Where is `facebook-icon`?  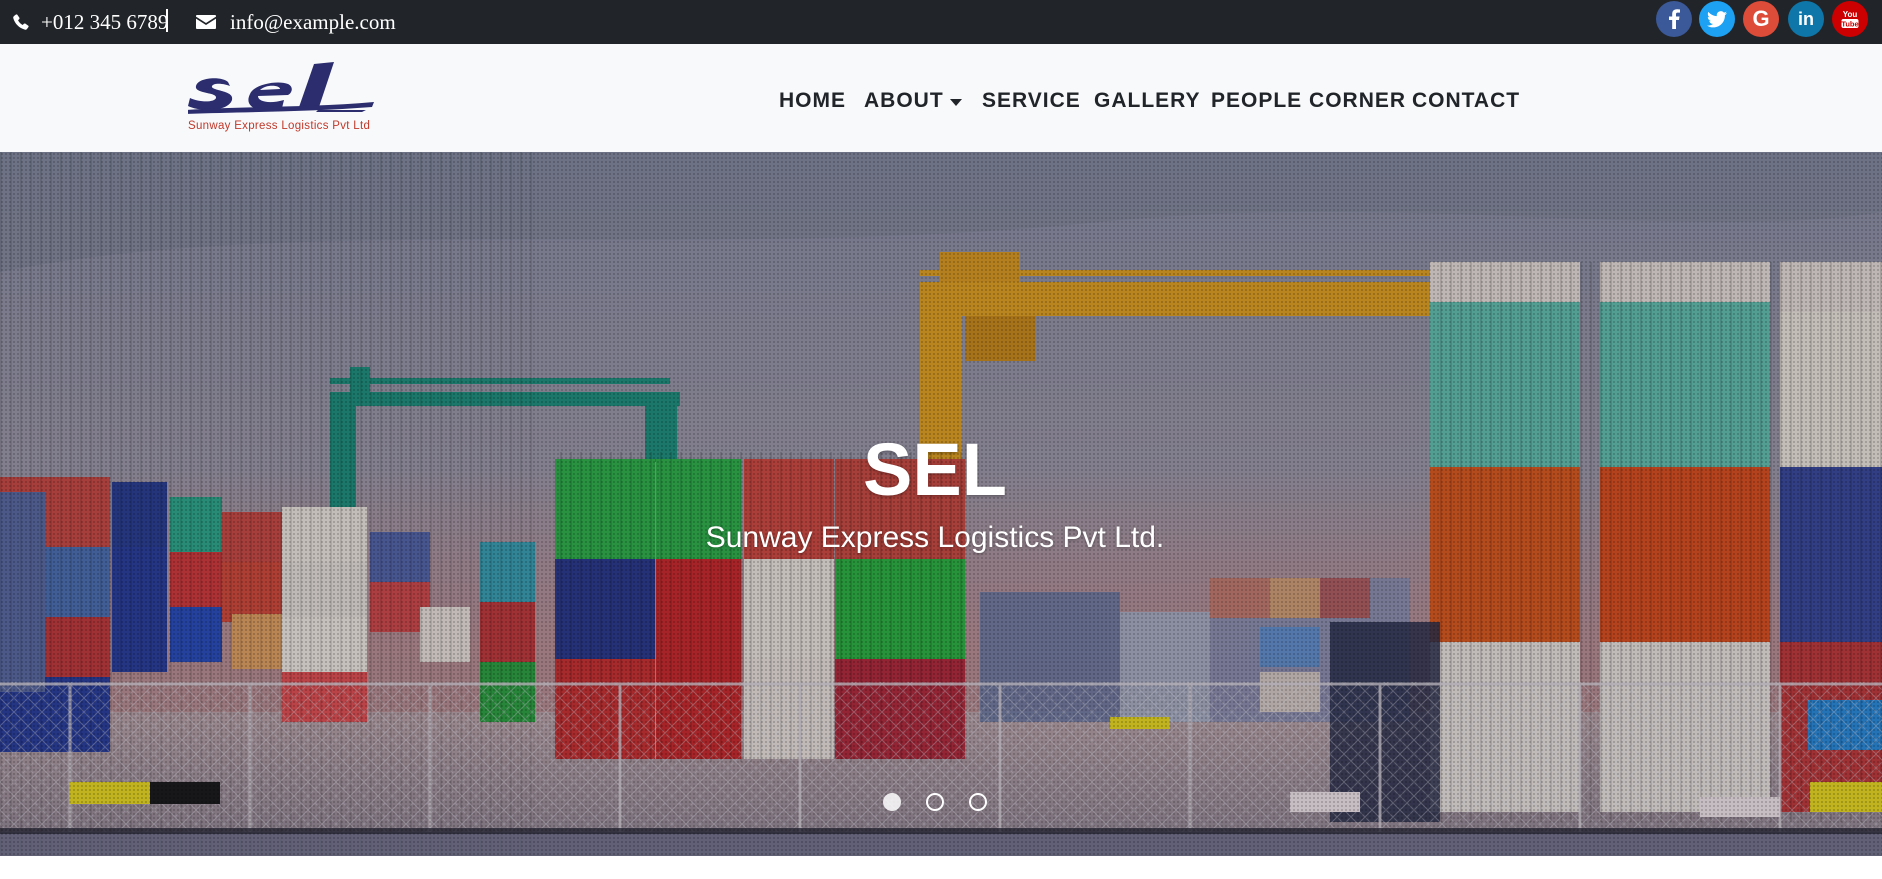 facebook-icon is located at coordinates (1674, 19).